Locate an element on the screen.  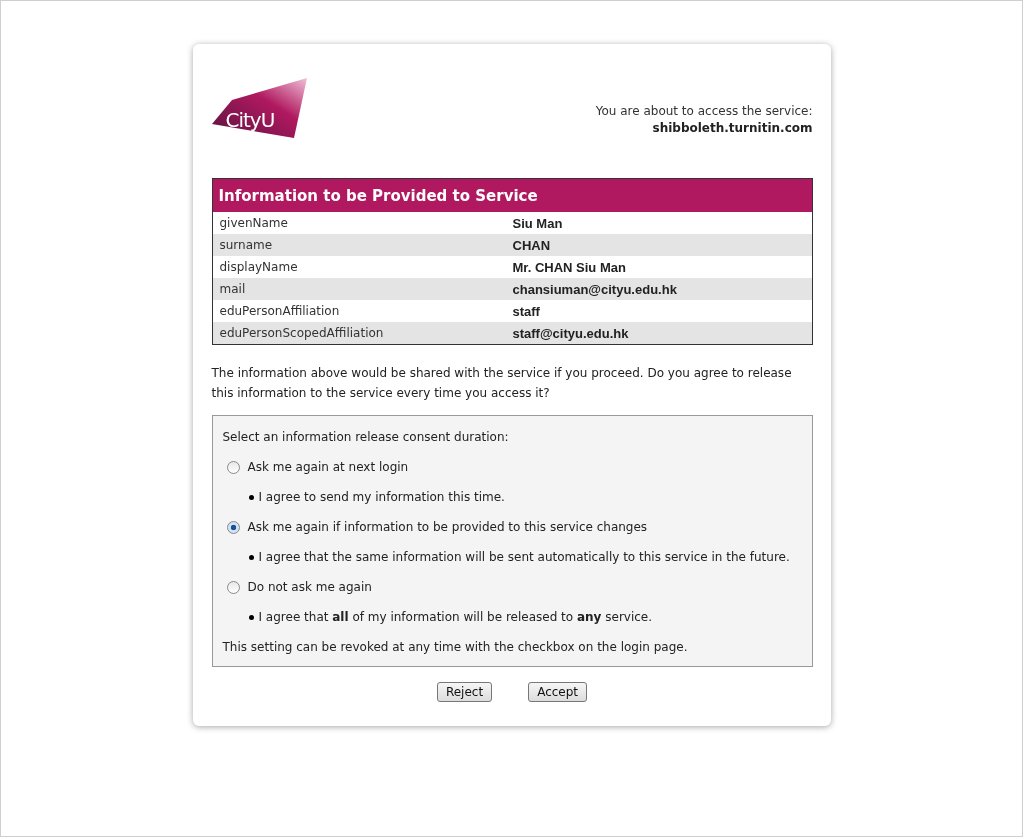
attribute-name: displayName is located at coordinates (258, 267).